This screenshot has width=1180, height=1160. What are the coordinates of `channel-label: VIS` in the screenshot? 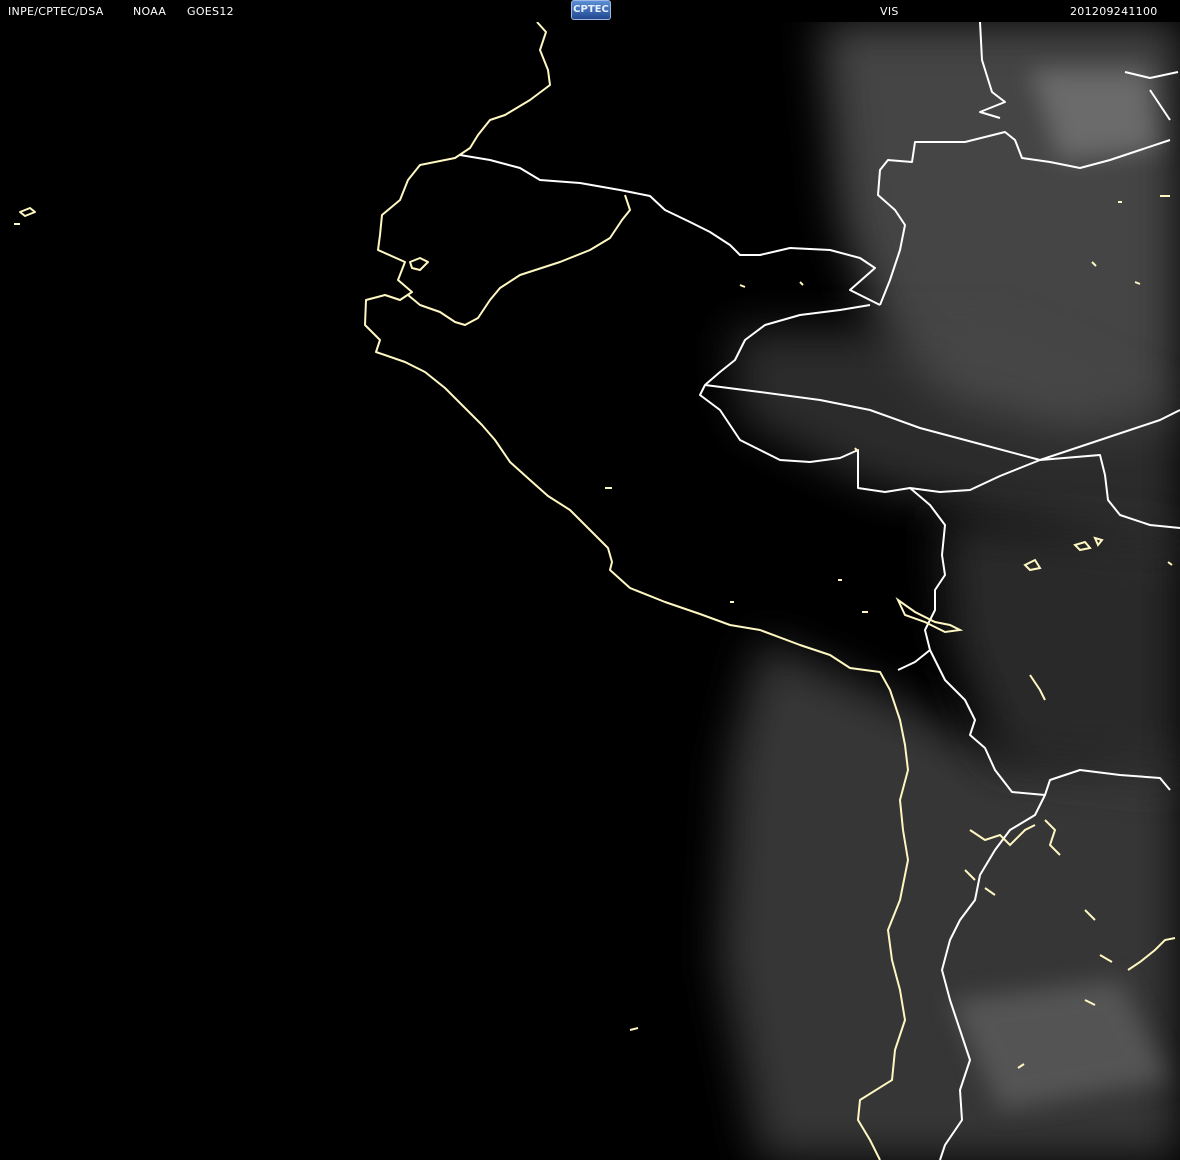 It's located at (889, 11).